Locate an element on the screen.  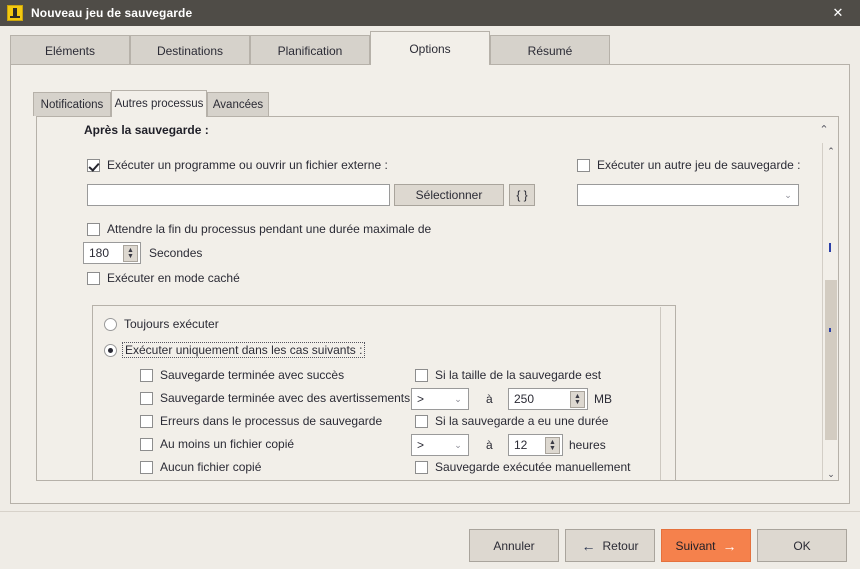
cond-size-row: Si la taille de la sauvegarde est is located at coordinates (508, 375).